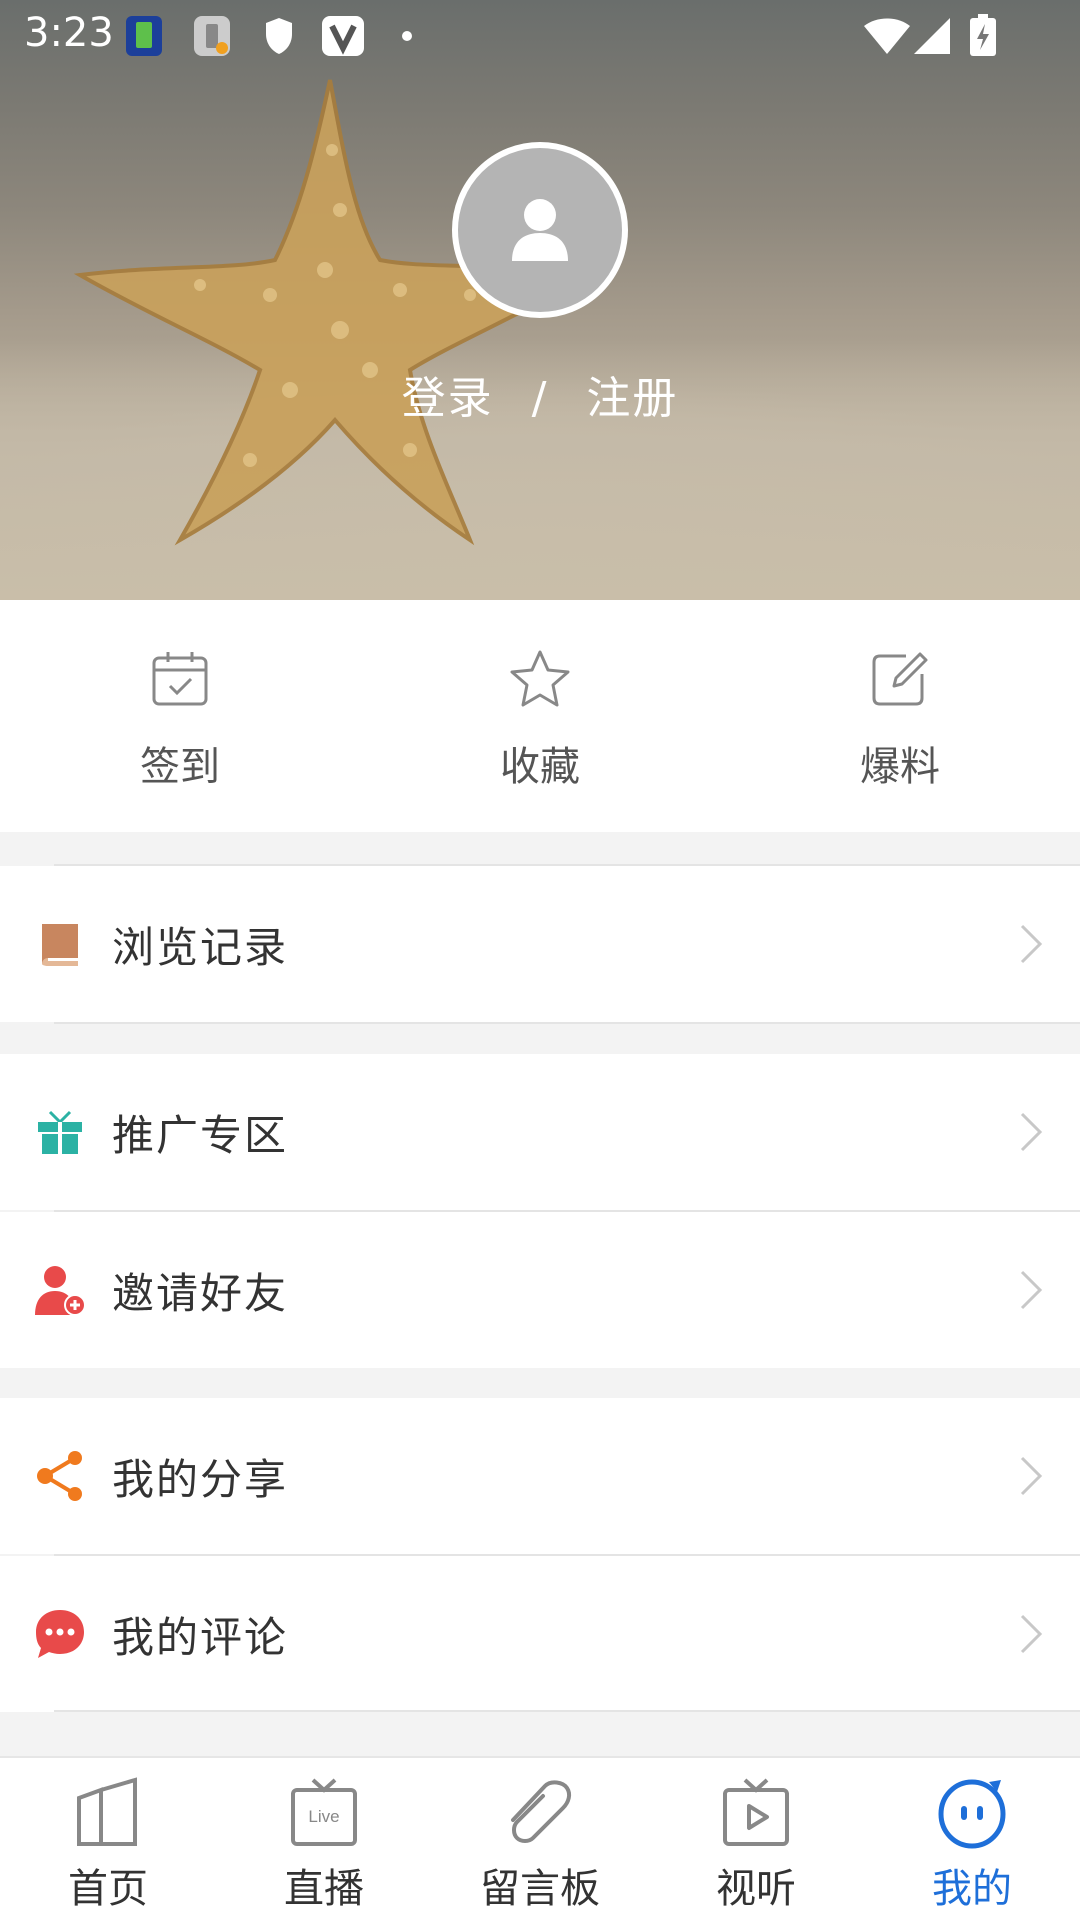 The image size is (1080, 1920). What do you see at coordinates (900, 767) in the screenshot?
I see `quick-action-label: 爆料` at bounding box center [900, 767].